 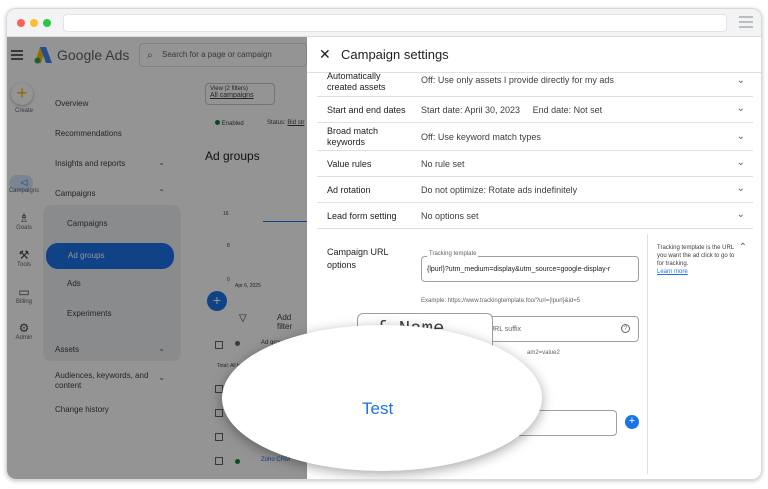 What do you see at coordinates (47, 23) in the screenshot?
I see `maximize-dot-icon` at bounding box center [47, 23].